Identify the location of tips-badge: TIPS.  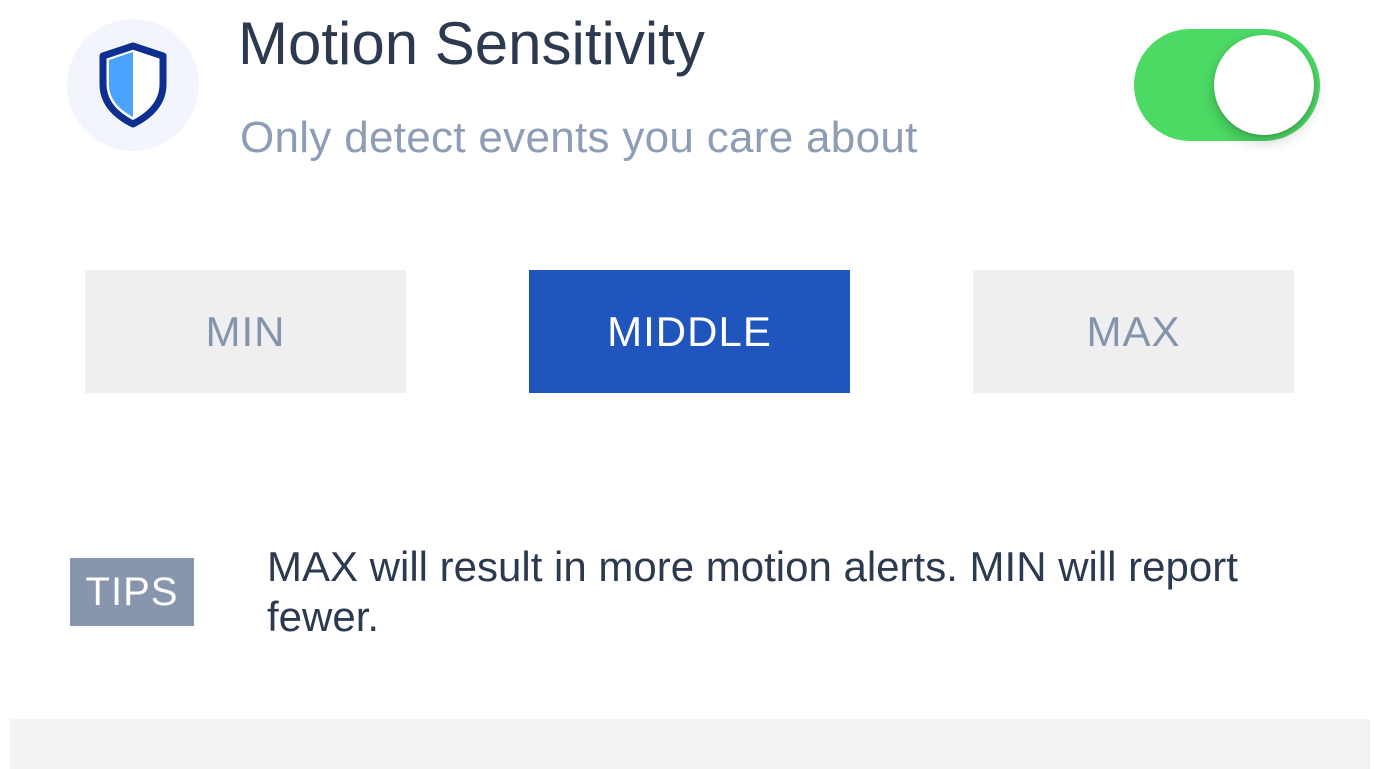
(132, 592).